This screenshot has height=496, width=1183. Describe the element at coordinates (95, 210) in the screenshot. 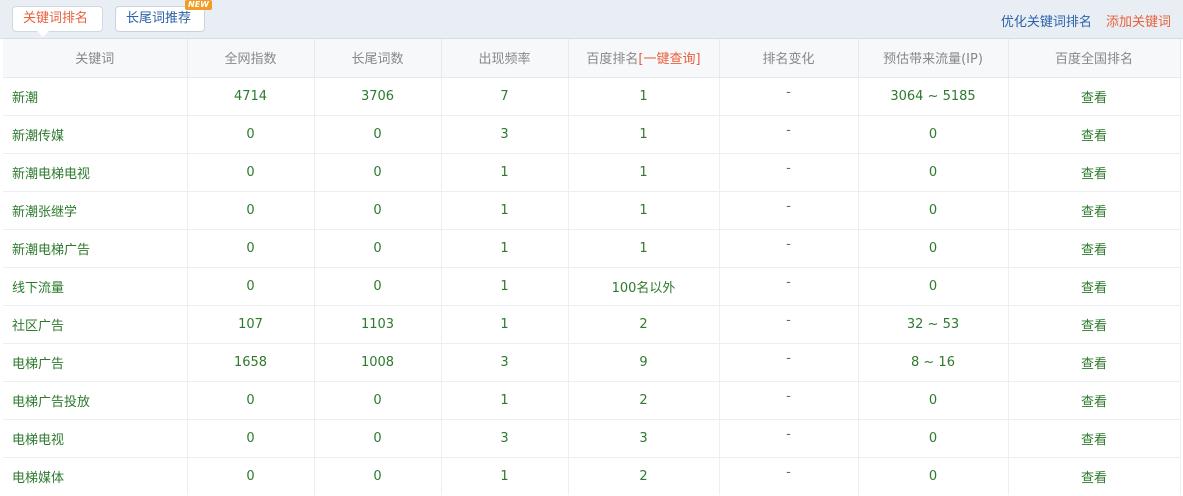

I see `keyword-cell: 新潮张继学` at that location.